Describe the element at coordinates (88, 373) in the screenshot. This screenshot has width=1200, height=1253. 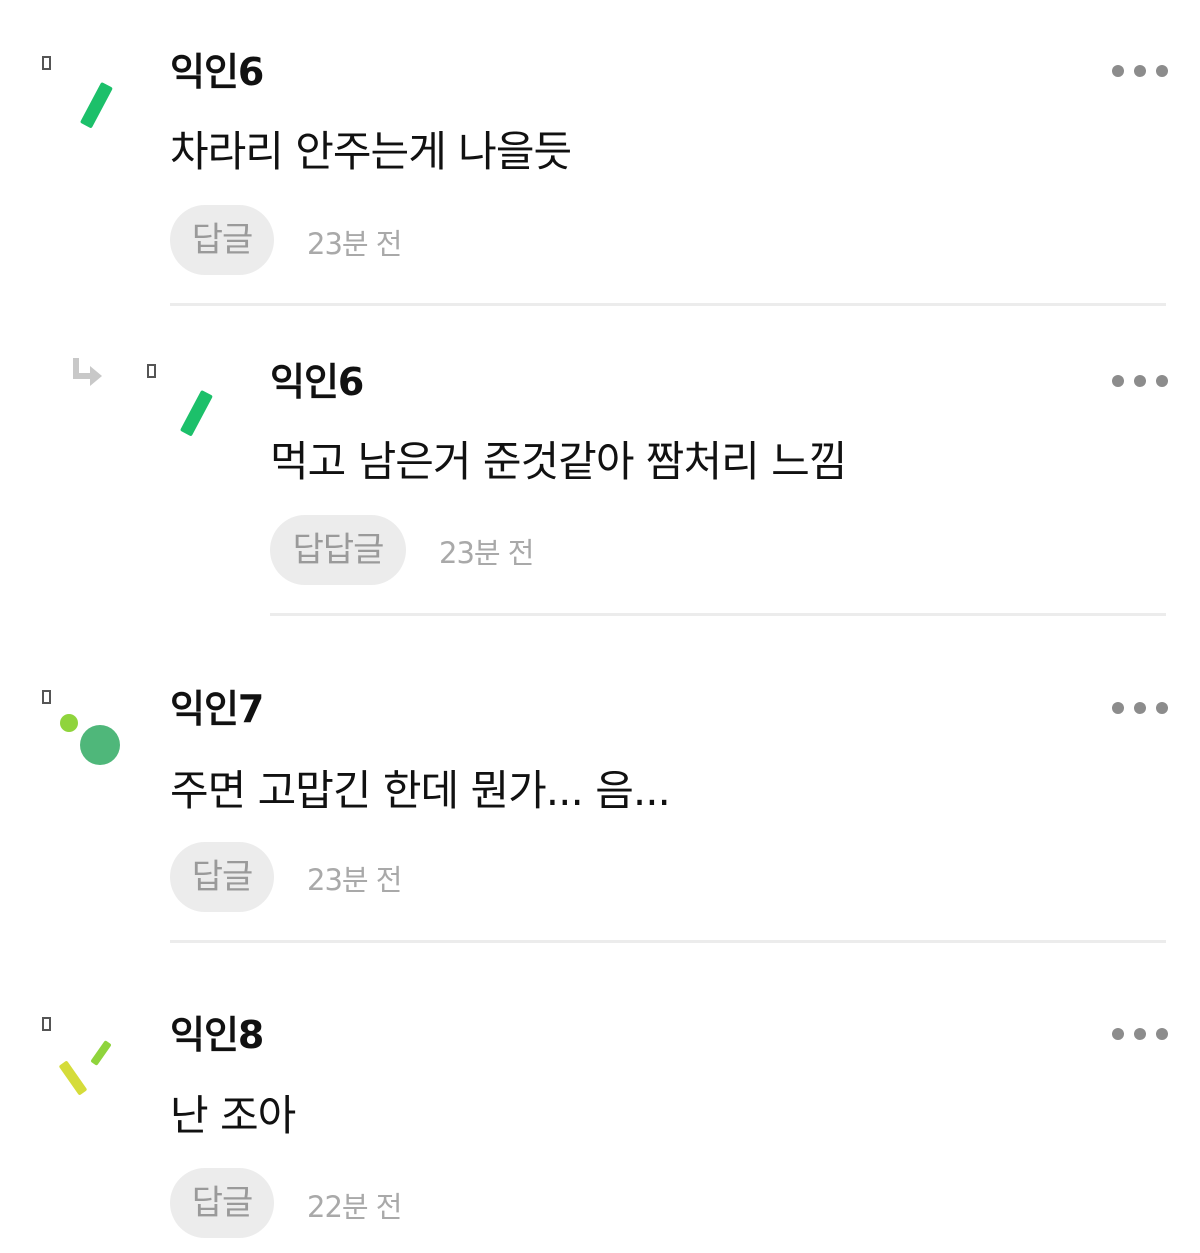
I see `reply-arrow-icon` at that location.